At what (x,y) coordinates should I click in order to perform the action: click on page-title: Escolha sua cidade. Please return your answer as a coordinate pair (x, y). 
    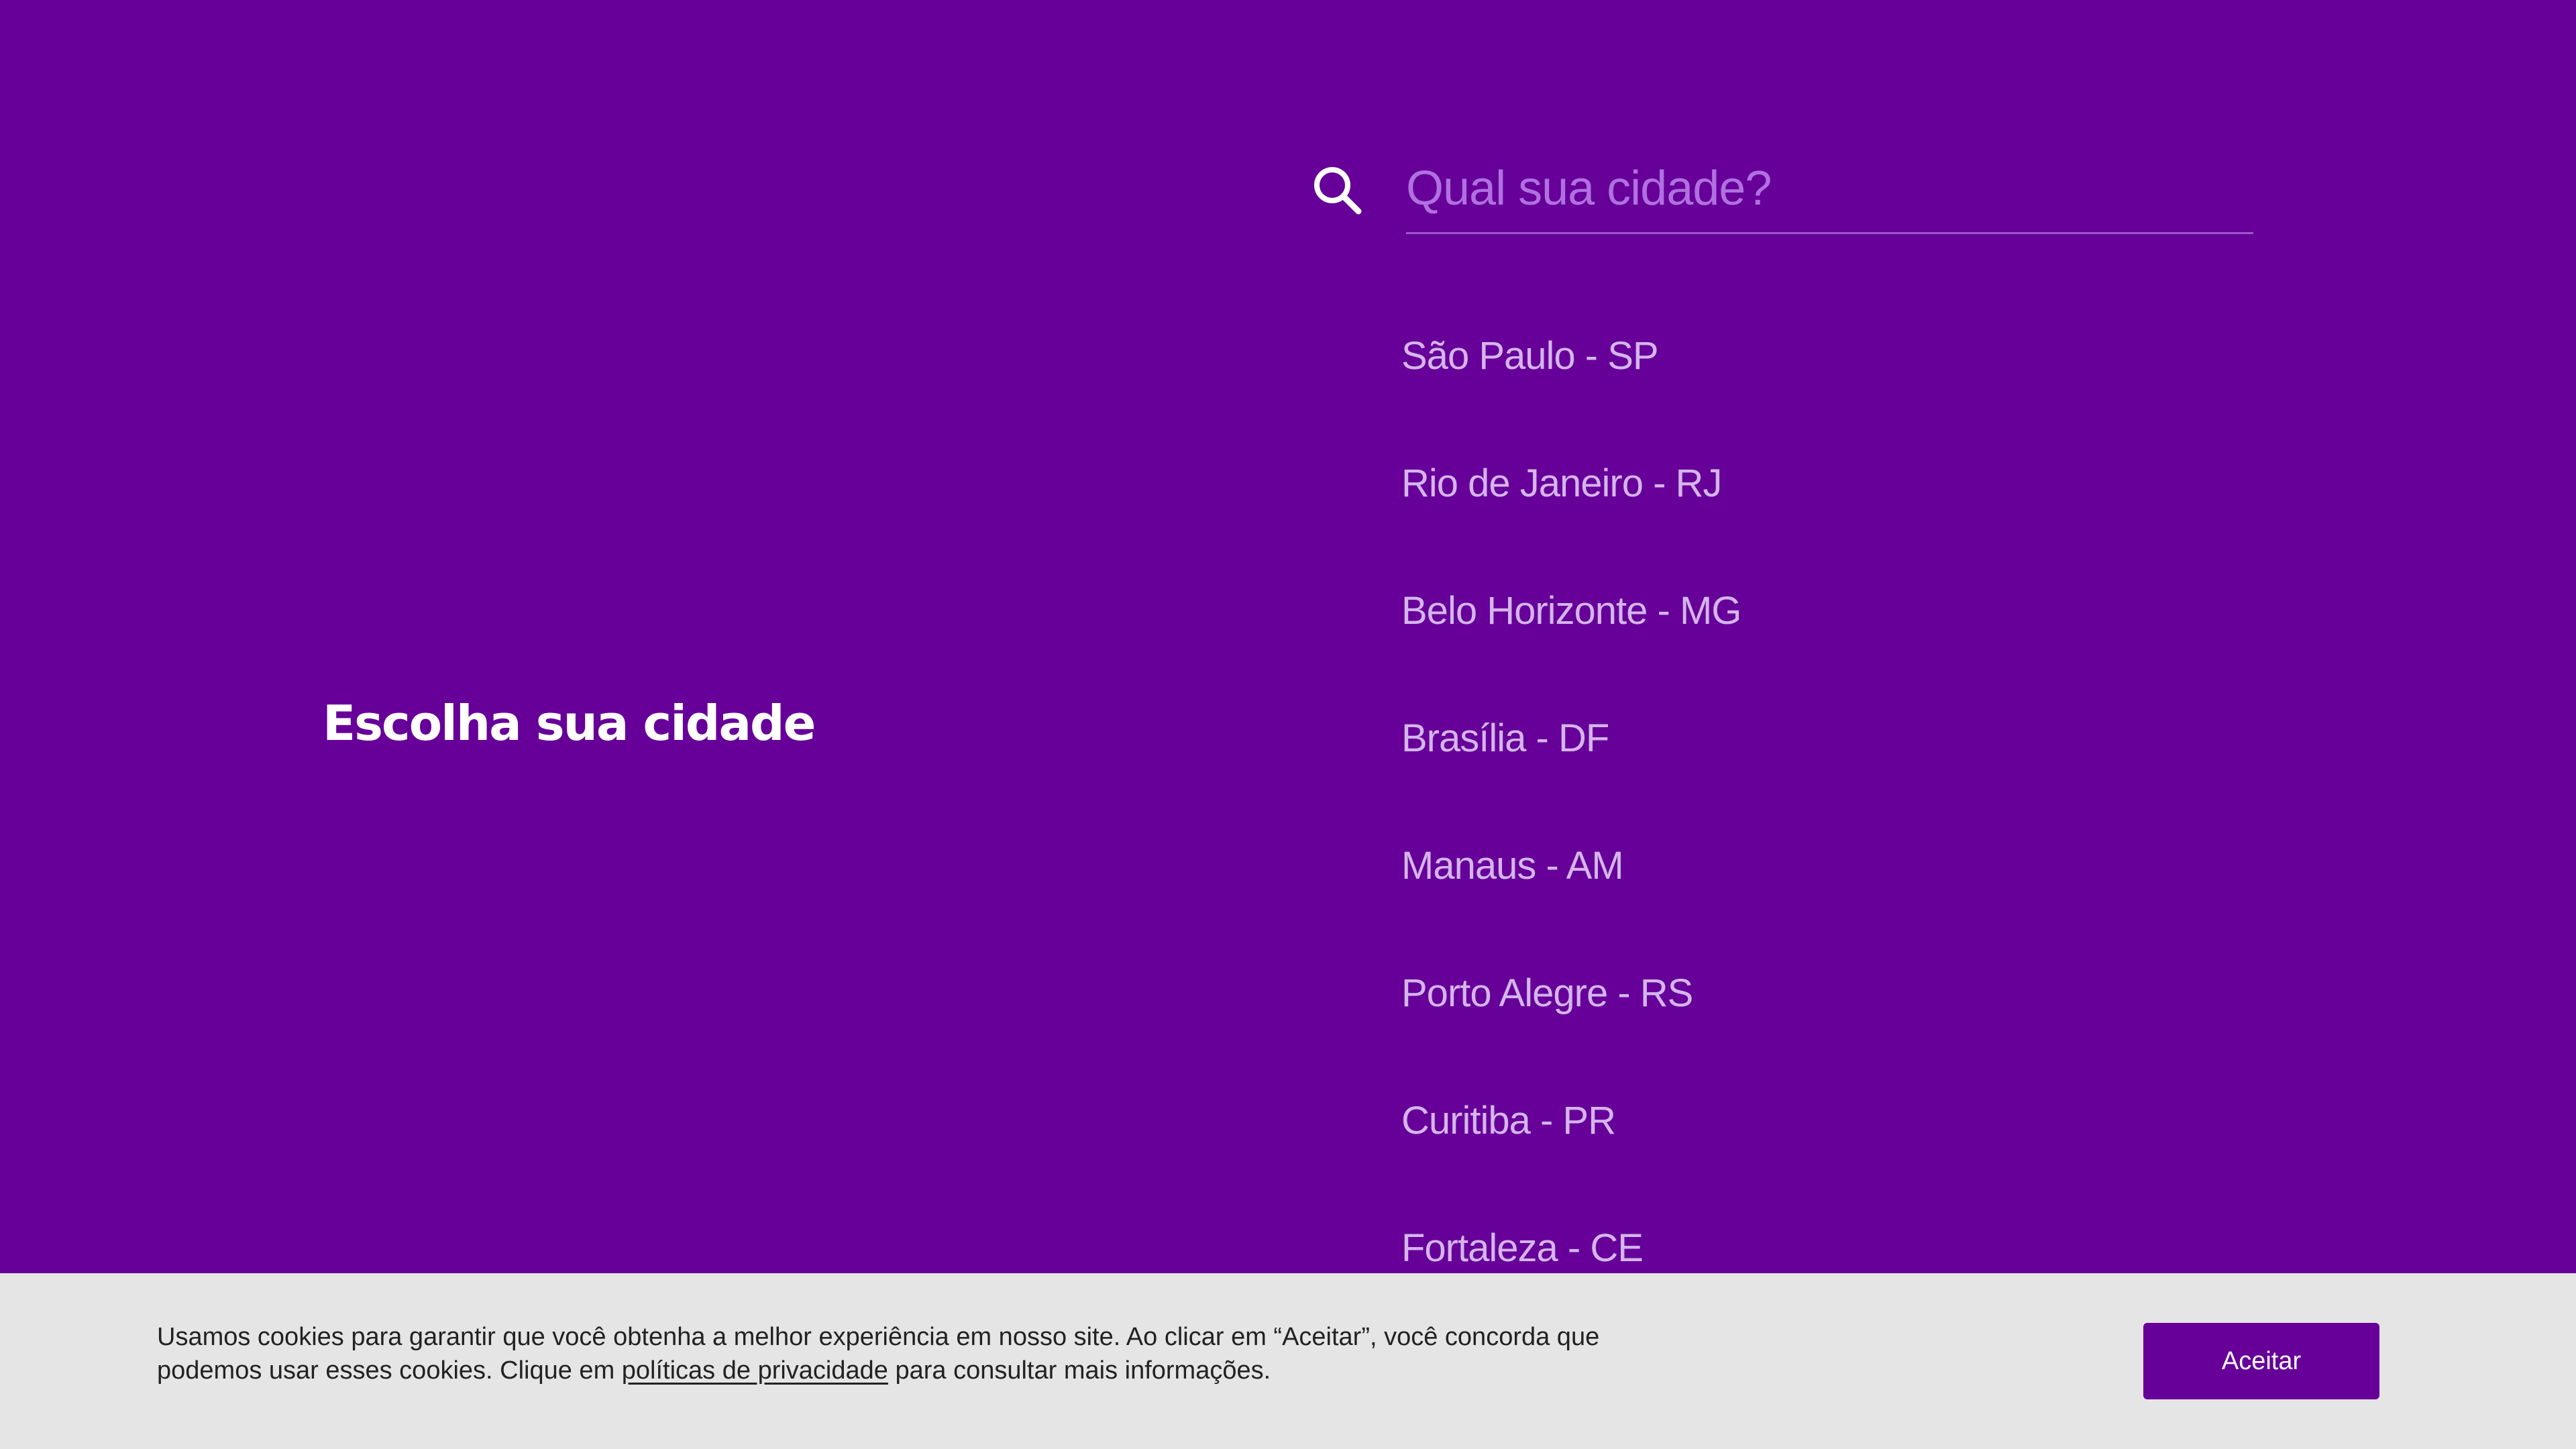
    Looking at the image, I should click on (569, 723).